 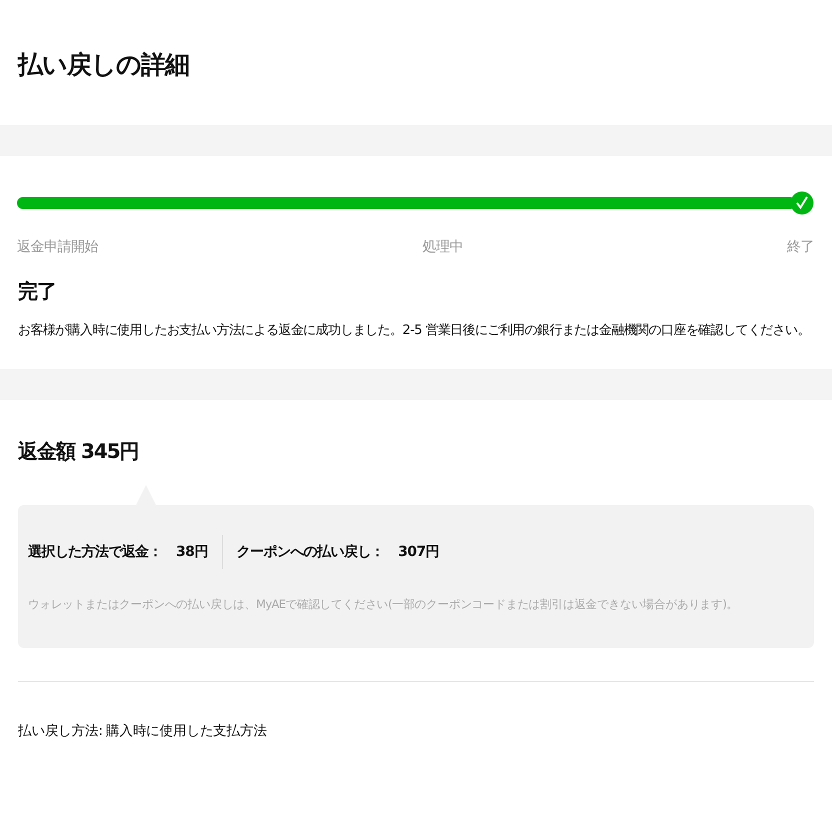 I want to click on refund-method: 払い戻し方法: 購入時に使用した支払方法, so click(x=142, y=731).